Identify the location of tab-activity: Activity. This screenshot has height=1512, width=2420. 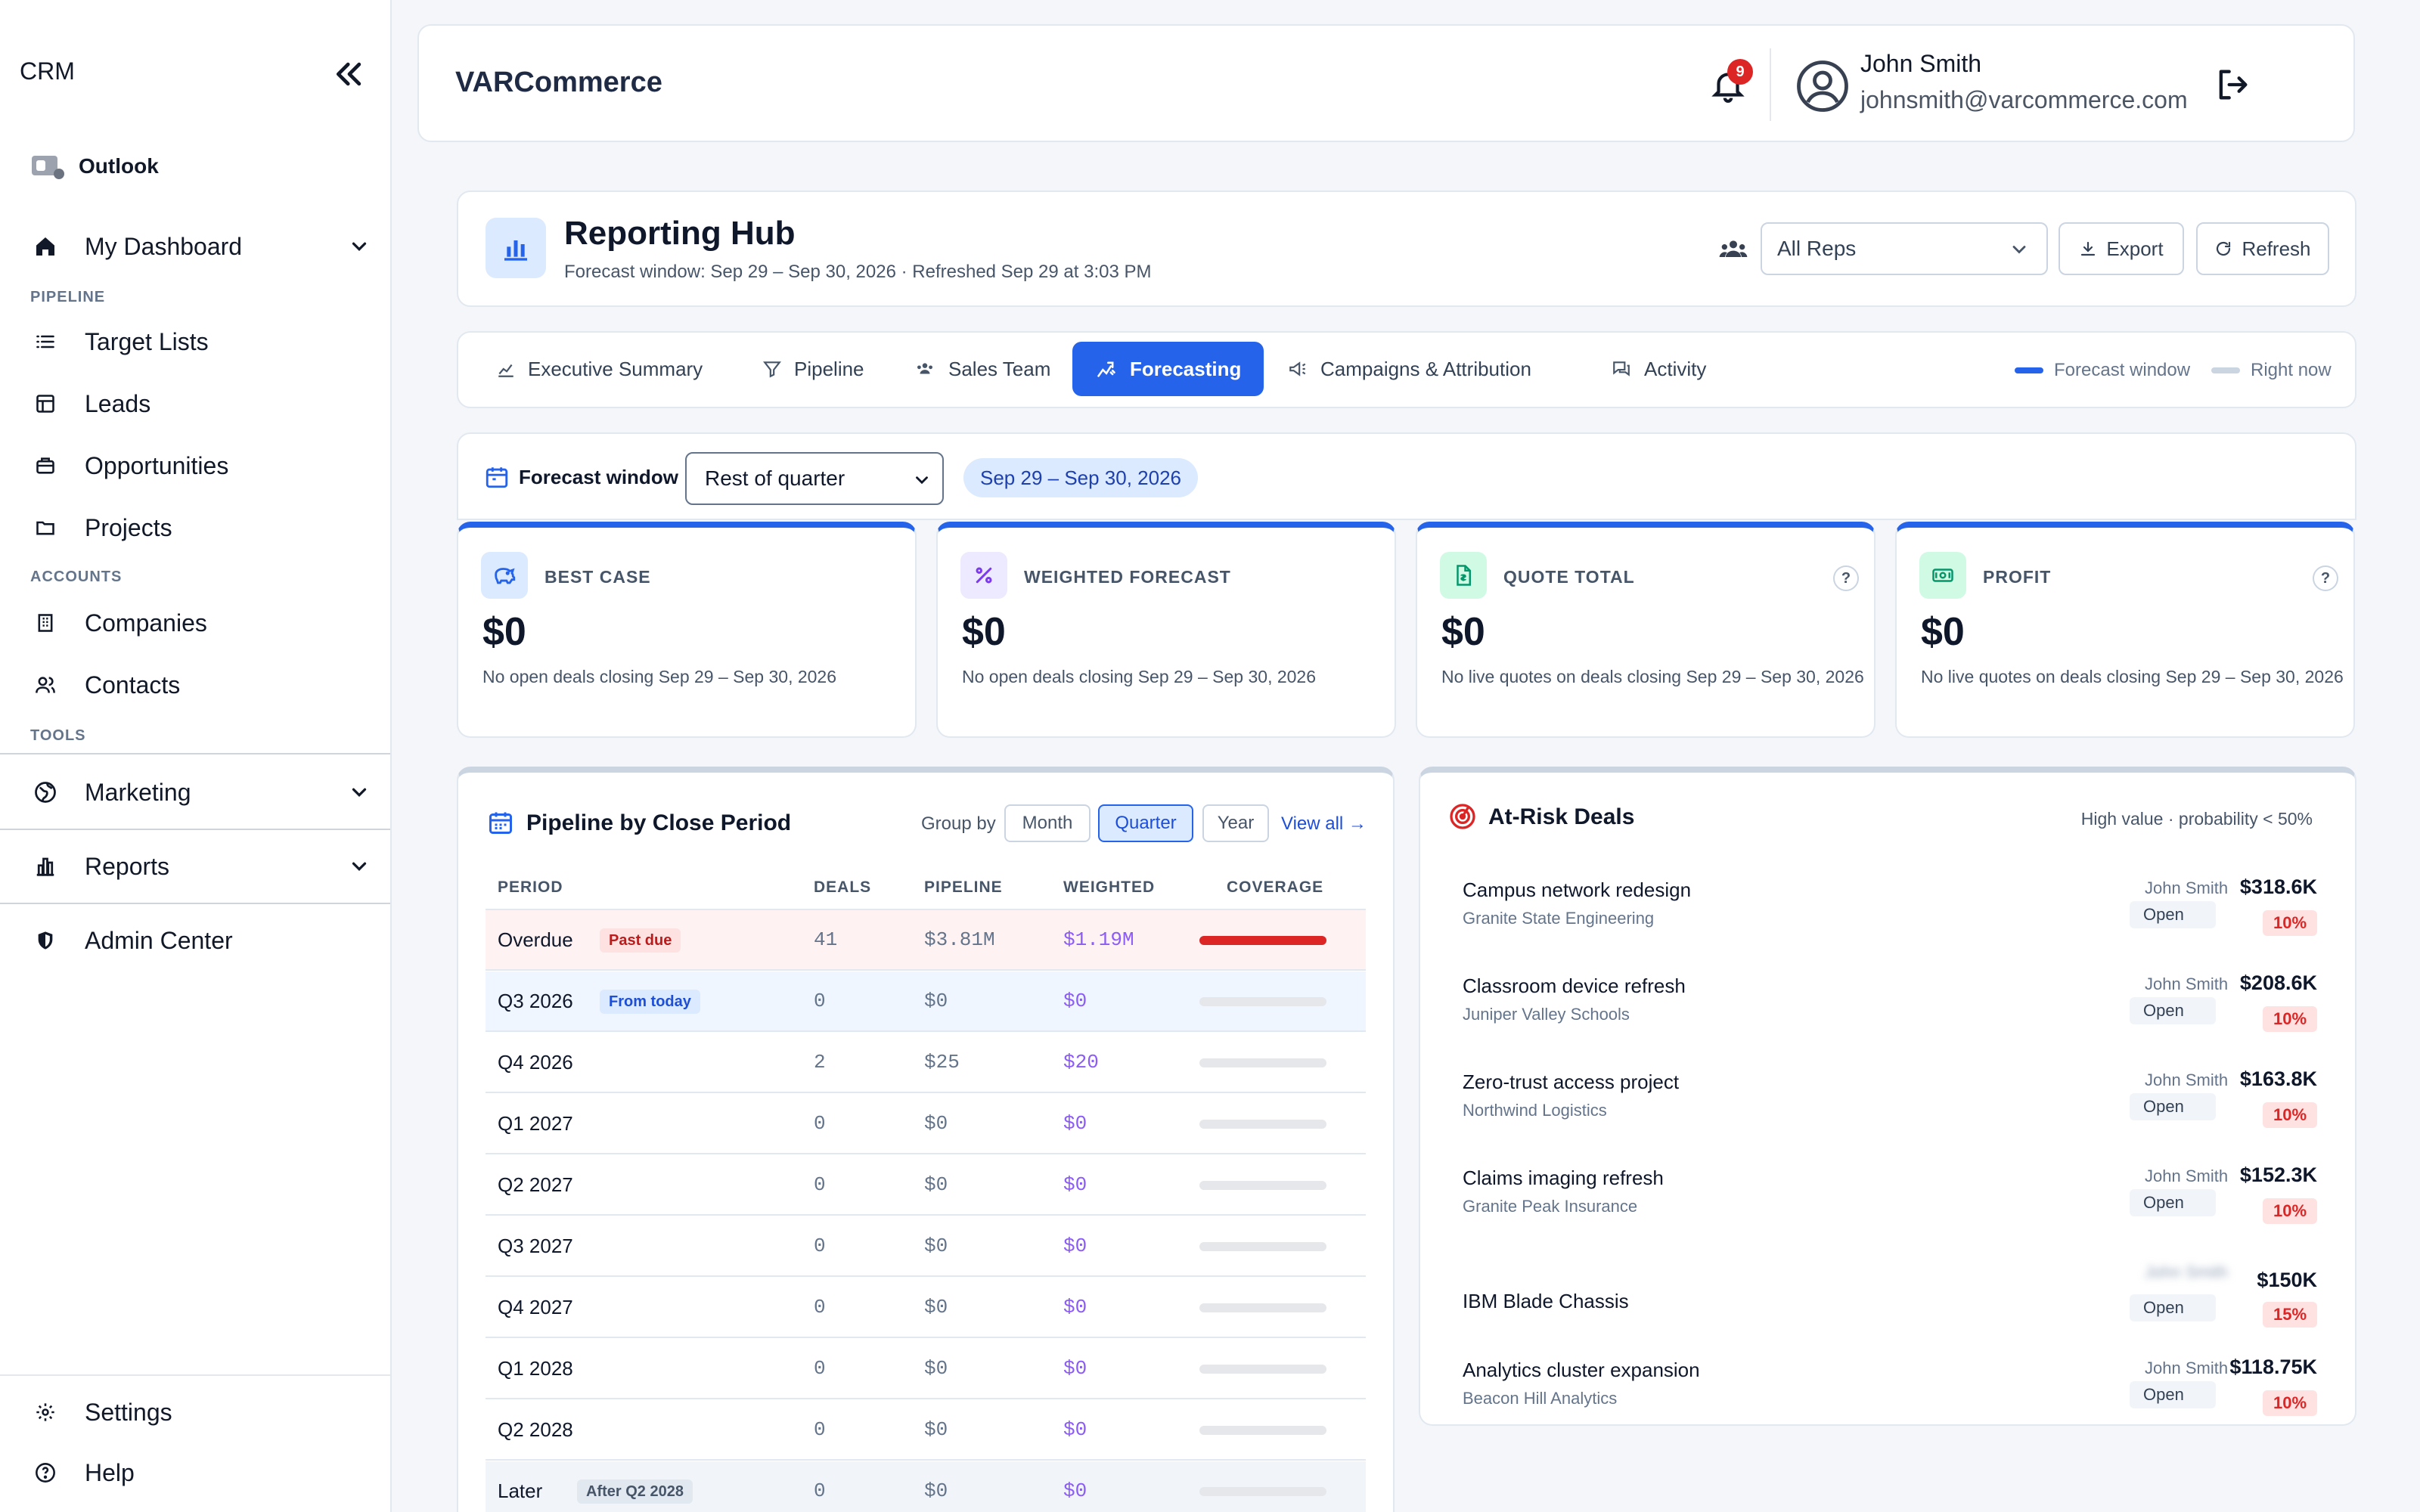
(1658, 369).